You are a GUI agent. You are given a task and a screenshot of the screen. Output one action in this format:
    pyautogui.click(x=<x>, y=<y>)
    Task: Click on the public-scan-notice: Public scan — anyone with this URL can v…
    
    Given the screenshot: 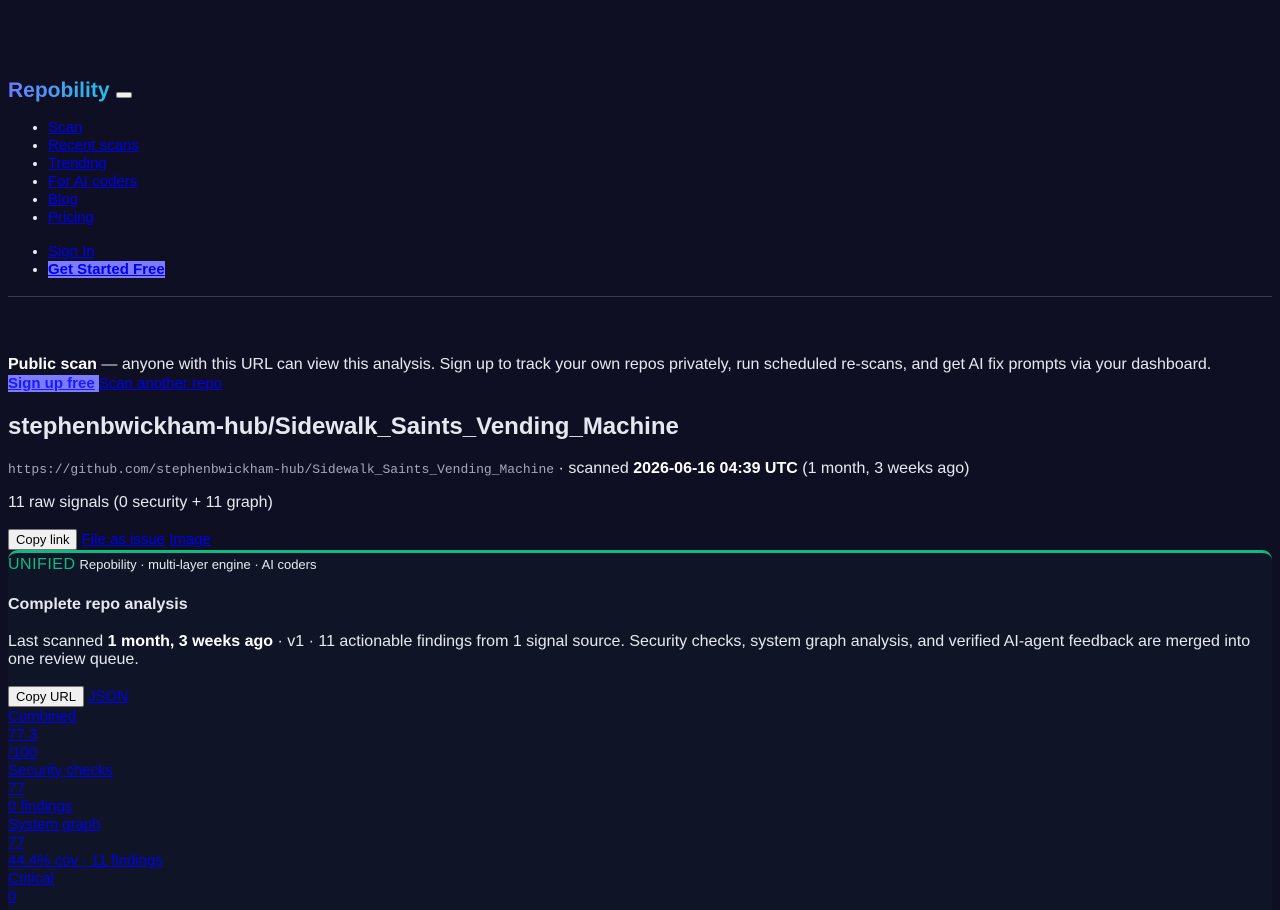 What is the action you would take?
    pyautogui.click(x=640, y=365)
    